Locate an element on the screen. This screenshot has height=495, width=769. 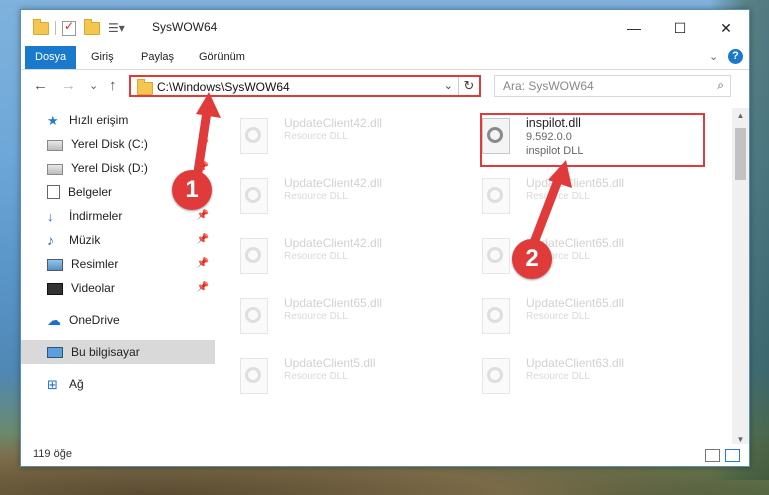
file-item: UpdateClient5.dll Resource DLL is located at coordinates (353, 376).